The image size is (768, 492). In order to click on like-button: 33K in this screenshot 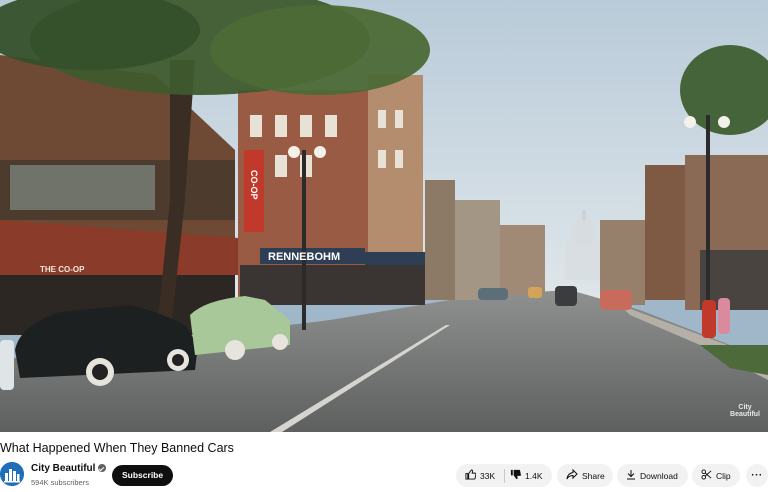, I will do `click(480, 475)`.